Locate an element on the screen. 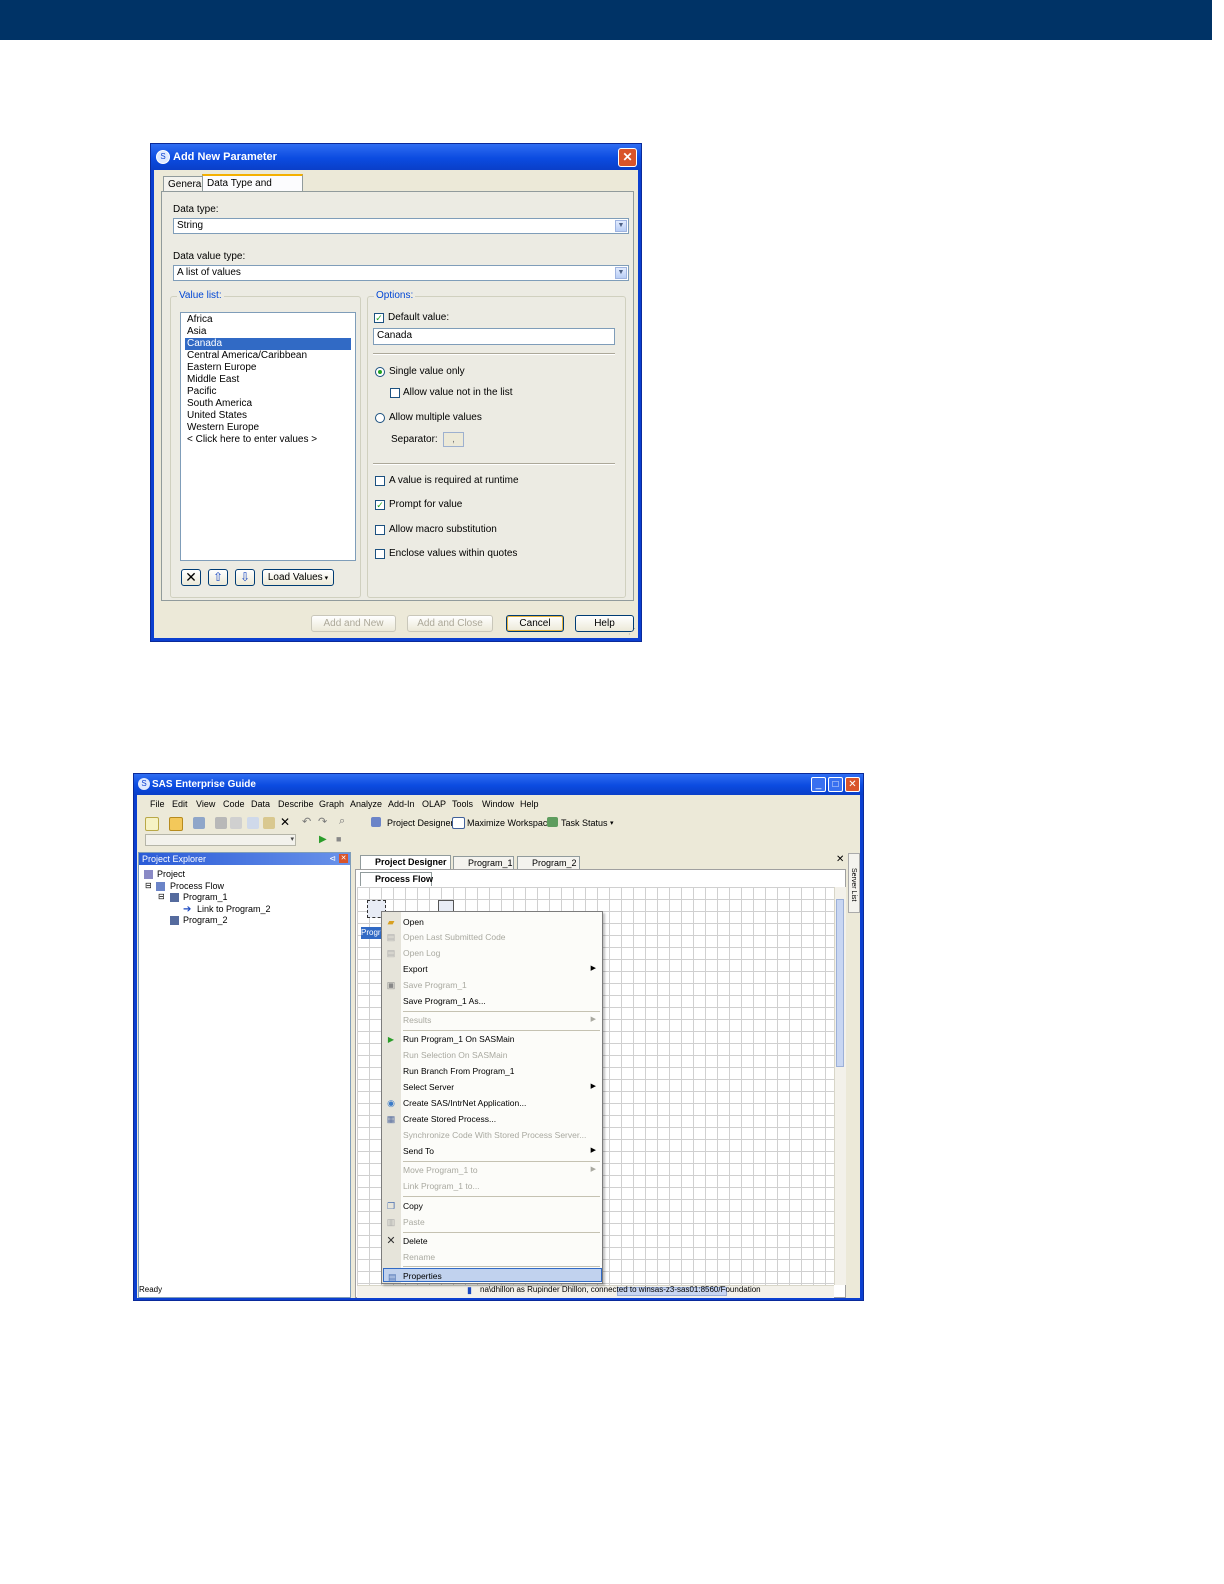  server-list-tab: Server List is located at coordinates (854, 883).